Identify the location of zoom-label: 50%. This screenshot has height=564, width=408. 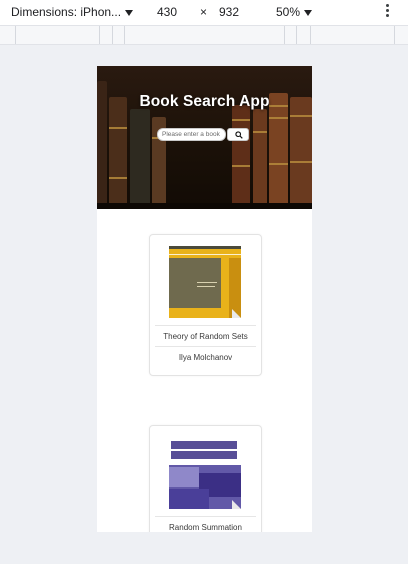
(288, 12).